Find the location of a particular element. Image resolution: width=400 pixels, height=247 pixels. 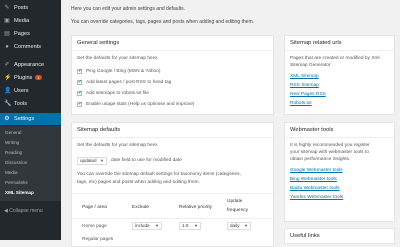

menu-item-posts: ✎ Posts is located at coordinates (30, 8).